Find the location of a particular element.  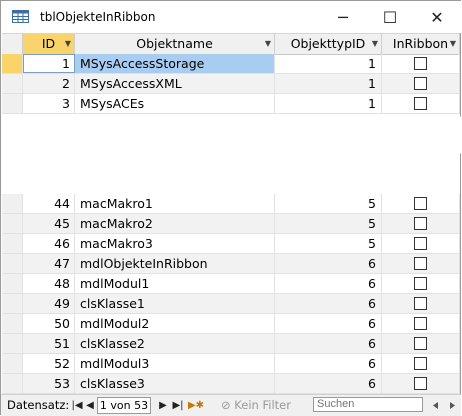

table-row: 45 macMakro2 5 is located at coordinates (231, 224).